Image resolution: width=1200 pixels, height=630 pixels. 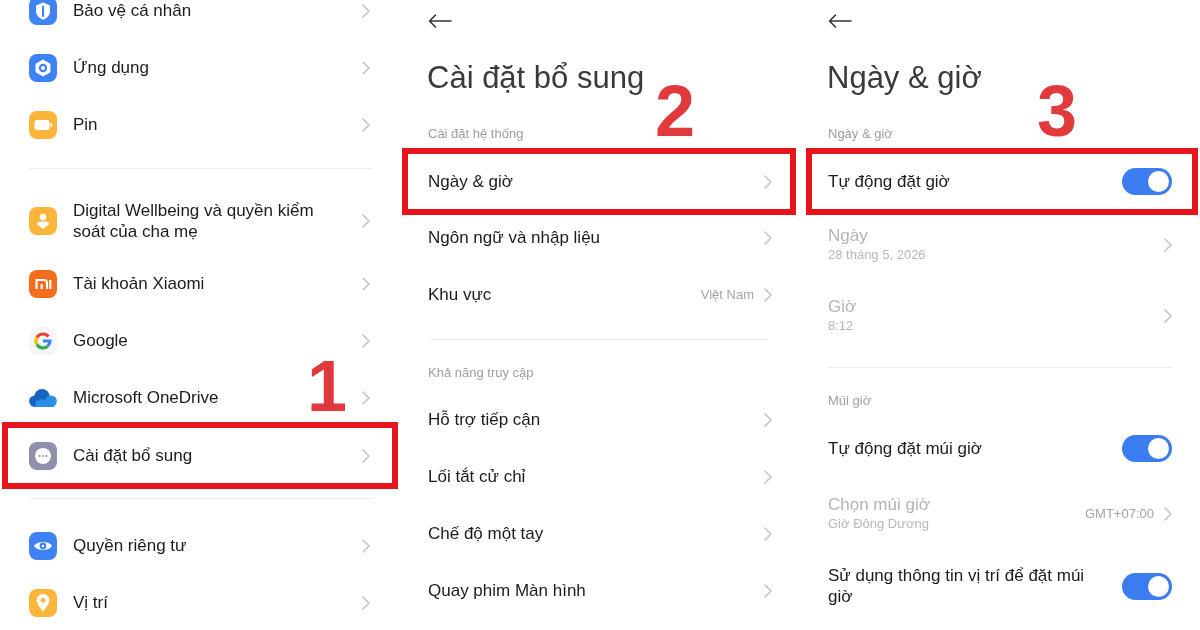 What do you see at coordinates (43, 397) in the screenshot?
I see `cloud-icon` at bounding box center [43, 397].